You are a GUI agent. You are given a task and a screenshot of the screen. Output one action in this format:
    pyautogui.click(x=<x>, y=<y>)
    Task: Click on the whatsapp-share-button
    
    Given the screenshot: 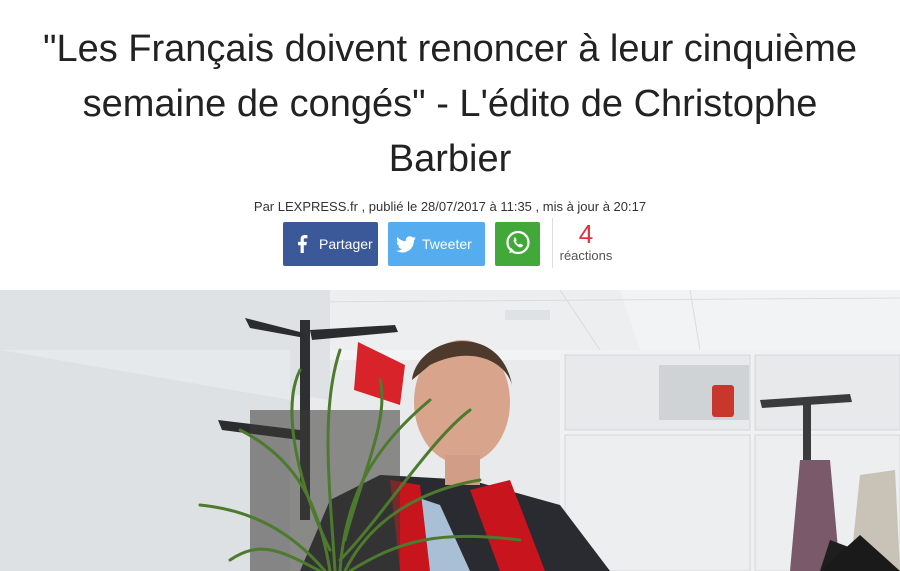 What is the action you would take?
    pyautogui.click(x=517, y=244)
    